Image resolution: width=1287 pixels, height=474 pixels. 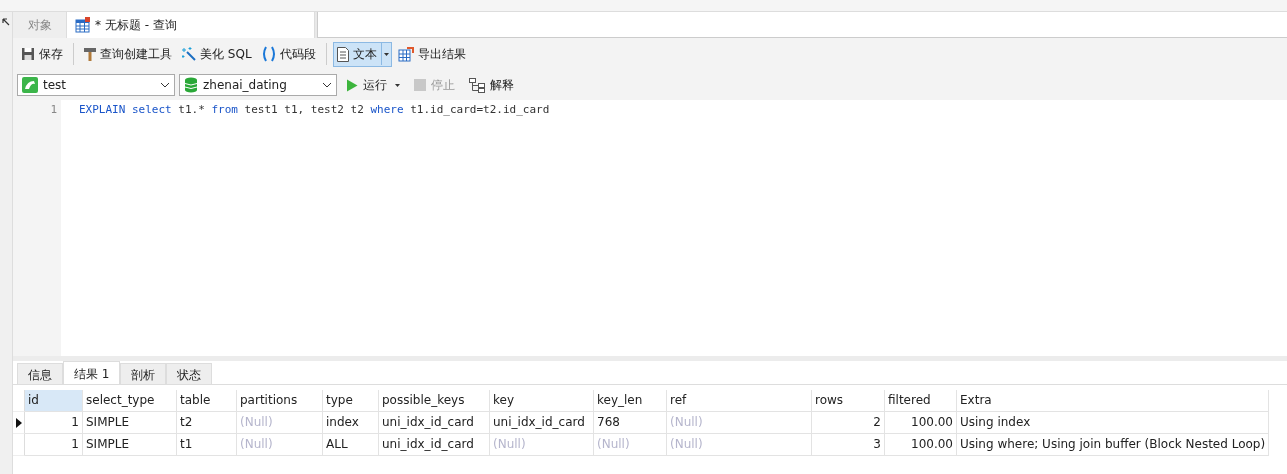 I want to click on dropdown-arrow-icon, so click(x=385, y=54).